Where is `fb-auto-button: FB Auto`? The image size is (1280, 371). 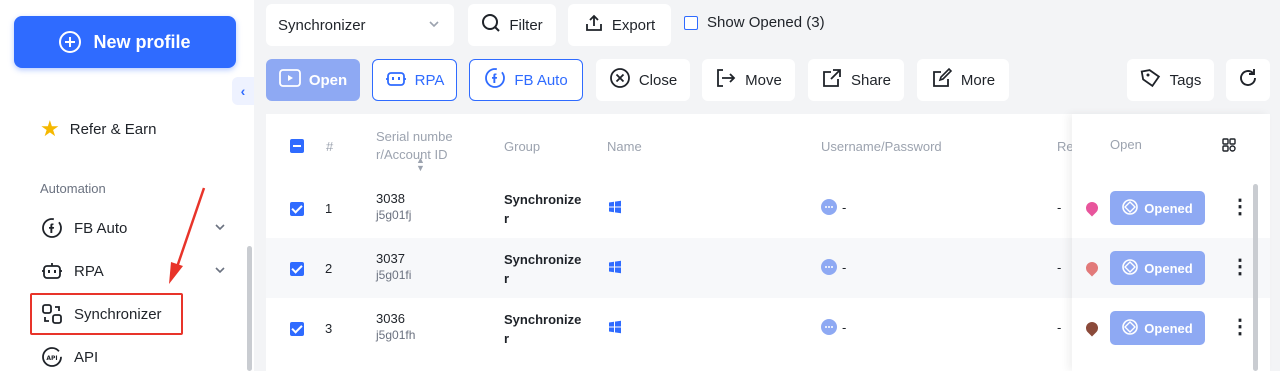 fb-auto-button: FB Auto is located at coordinates (526, 80).